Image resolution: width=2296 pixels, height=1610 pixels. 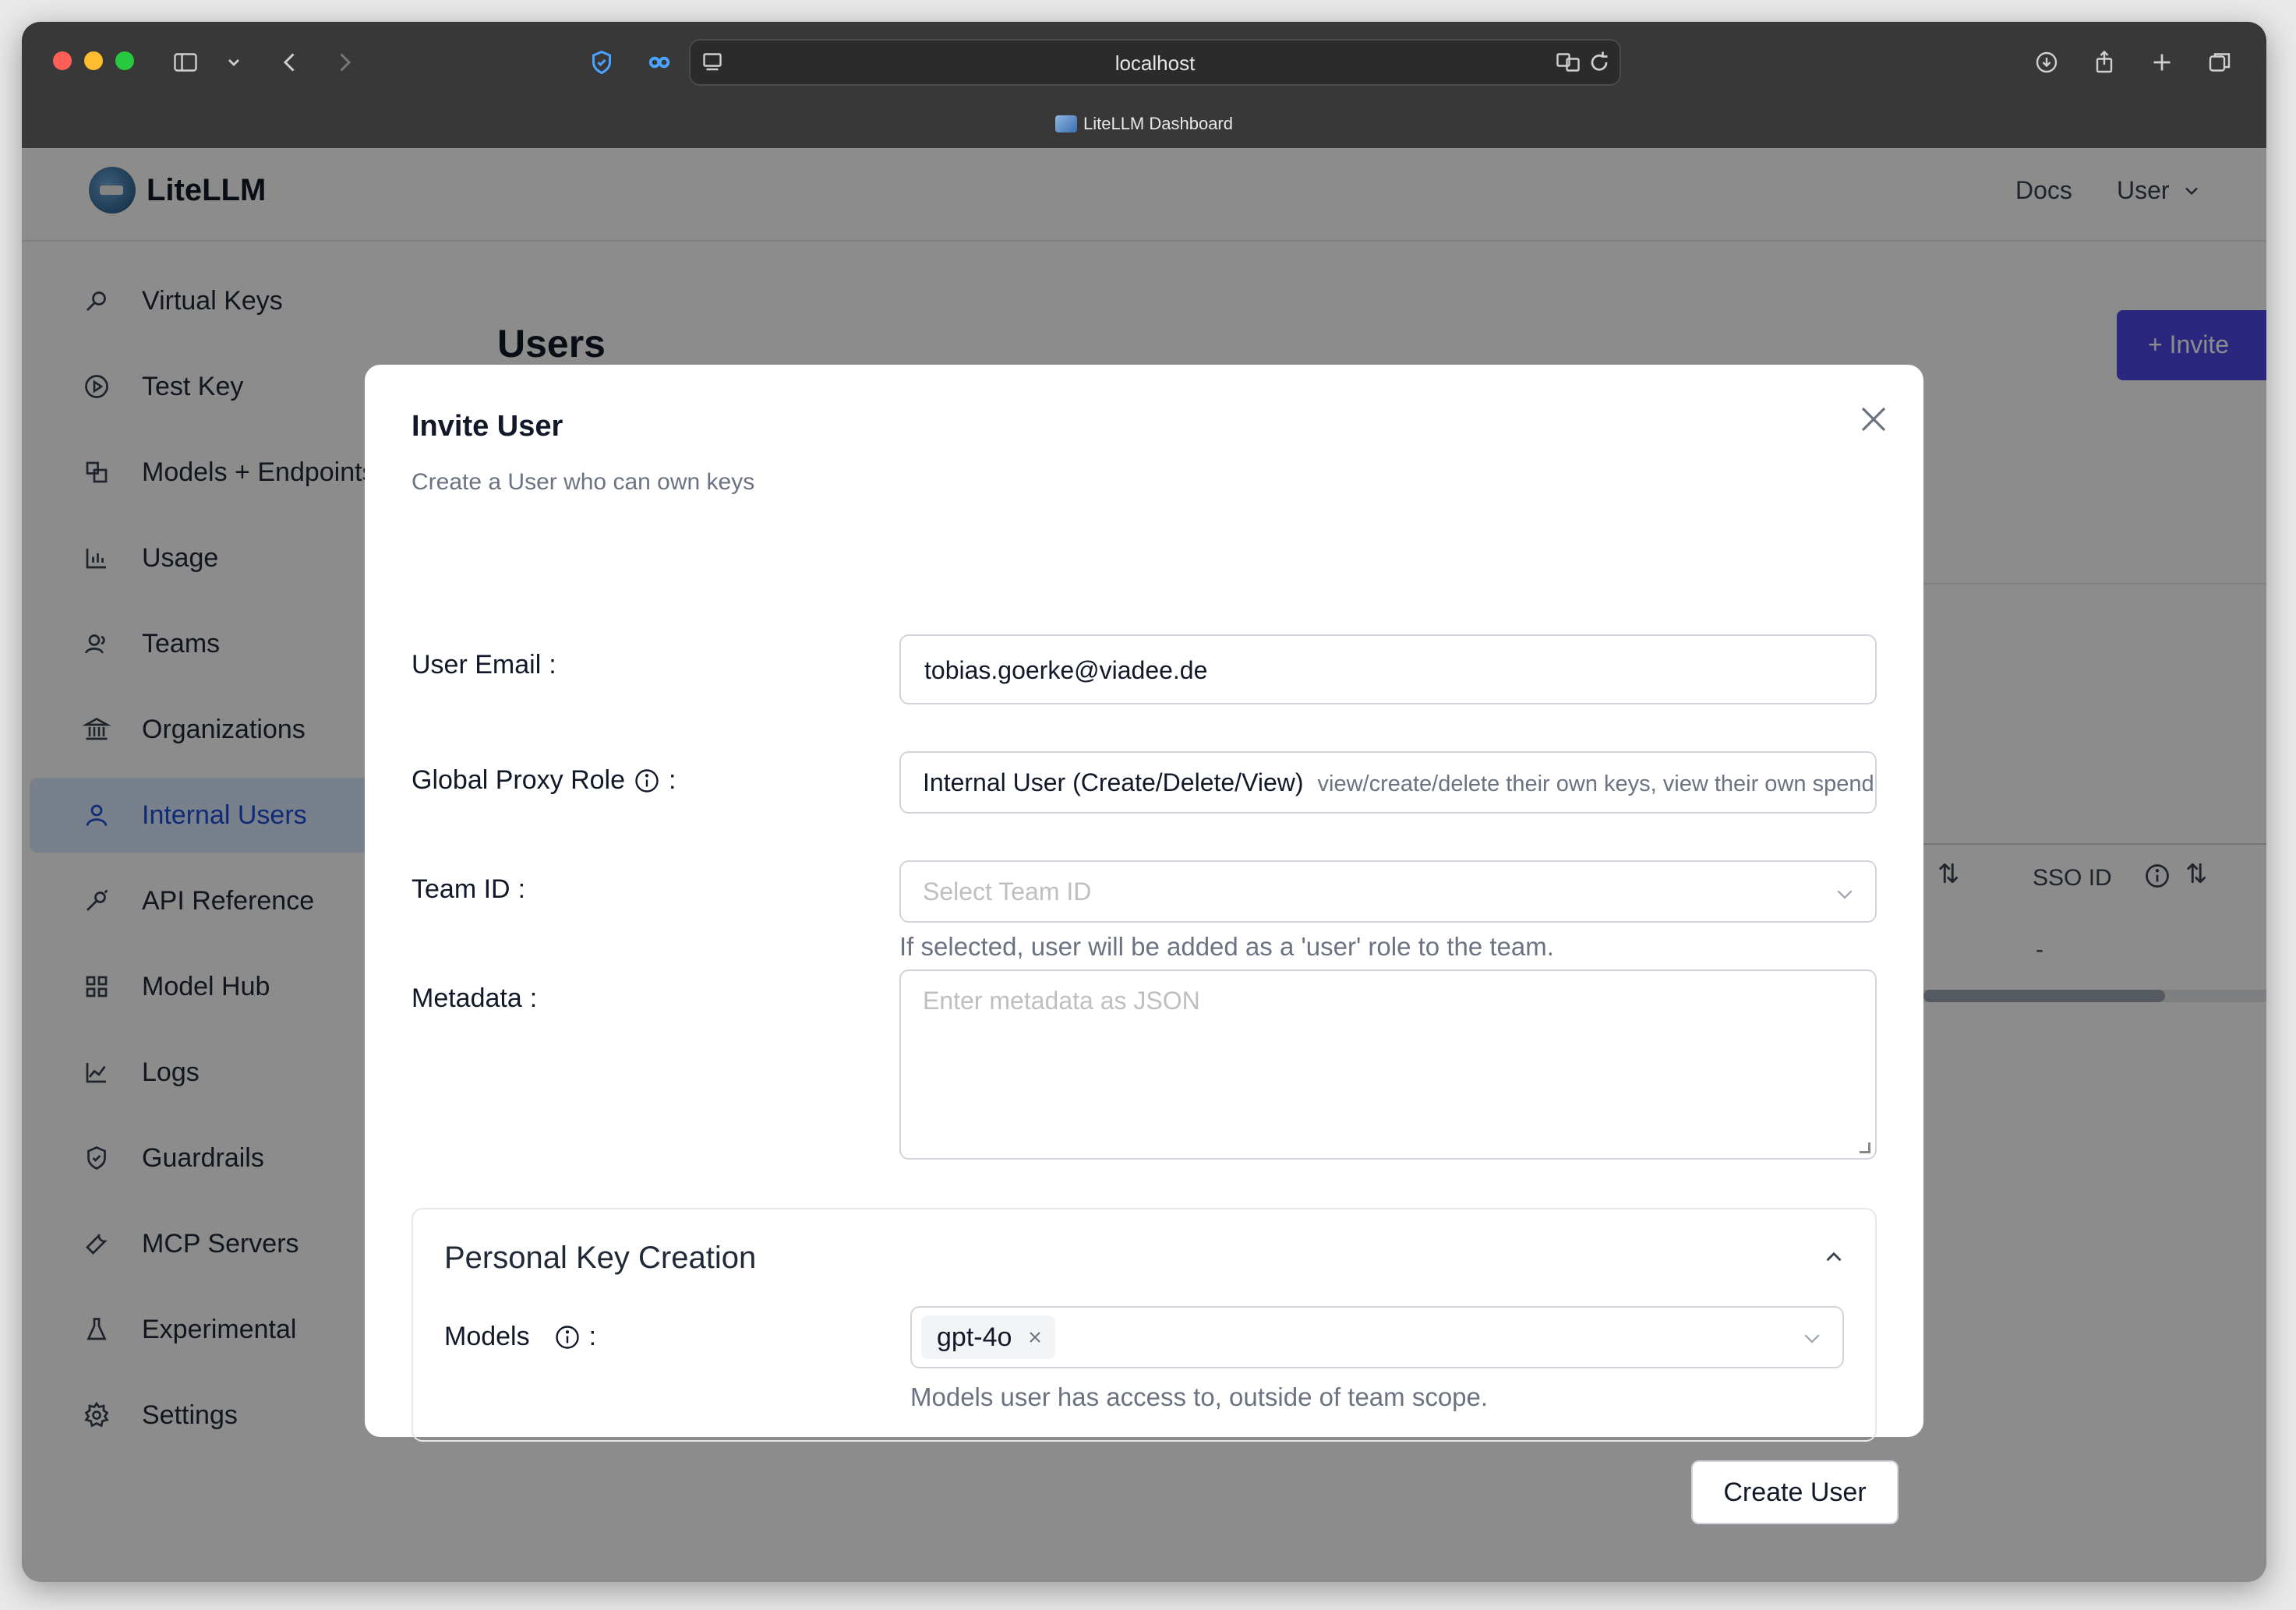 What do you see at coordinates (487, 426) in the screenshot?
I see `modal-title: Invite User` at bounding box center [487, 426].